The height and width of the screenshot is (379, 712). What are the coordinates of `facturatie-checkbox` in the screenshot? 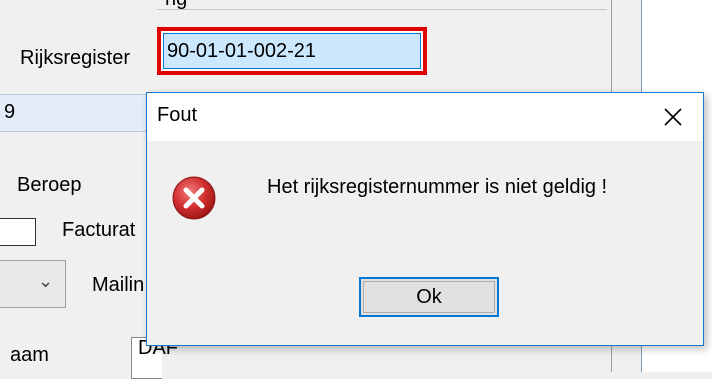 It's located at (18, 232).